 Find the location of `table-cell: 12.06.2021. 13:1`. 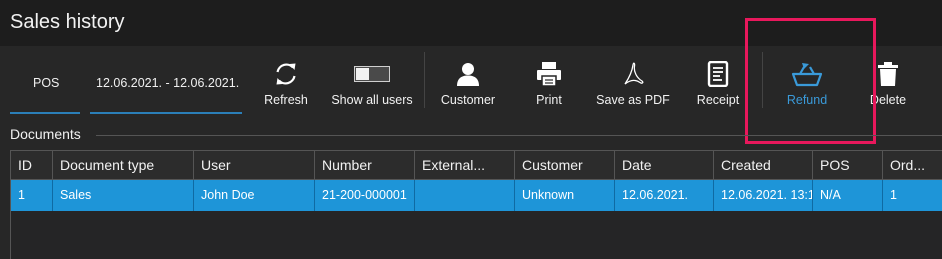

table-cell: 12.06.2021. 13:1 is located at coordinates (763, 195).